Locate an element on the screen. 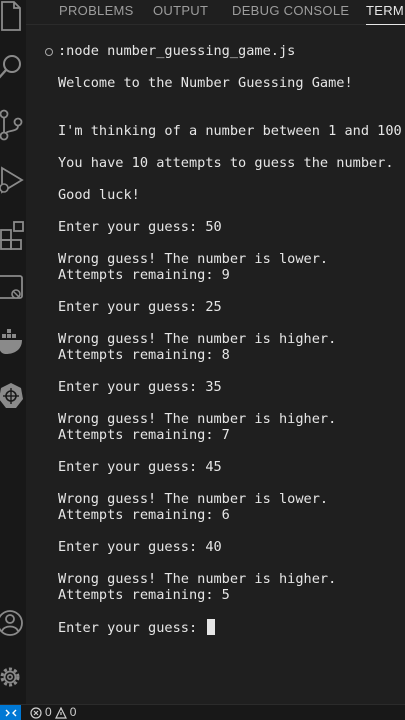 This screenshot has height=720, width=405. terminal-line: Enter your guess: 35 is located at coordinates (140, 387).